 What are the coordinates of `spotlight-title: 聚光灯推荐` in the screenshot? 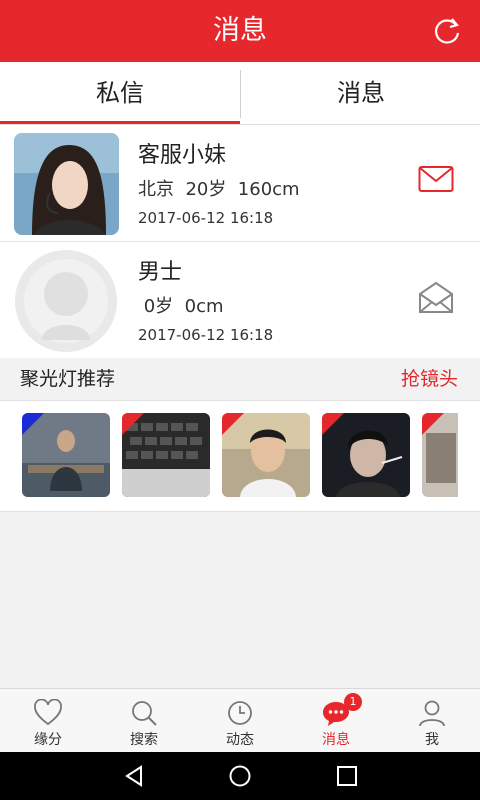 It's located at (68, 379).